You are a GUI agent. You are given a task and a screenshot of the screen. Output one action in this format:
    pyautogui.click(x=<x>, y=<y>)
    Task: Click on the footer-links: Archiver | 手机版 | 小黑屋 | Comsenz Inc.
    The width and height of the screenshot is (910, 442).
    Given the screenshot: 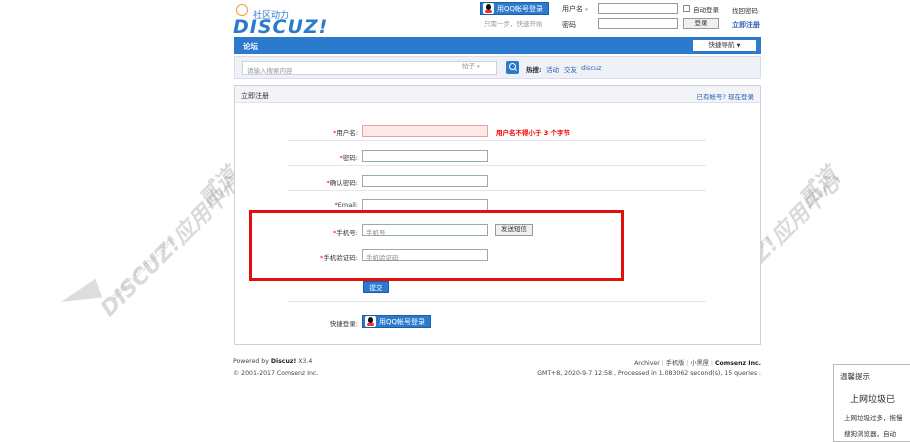 What is the action you would take?
    pyautogui.click(x=697, y=363)
    